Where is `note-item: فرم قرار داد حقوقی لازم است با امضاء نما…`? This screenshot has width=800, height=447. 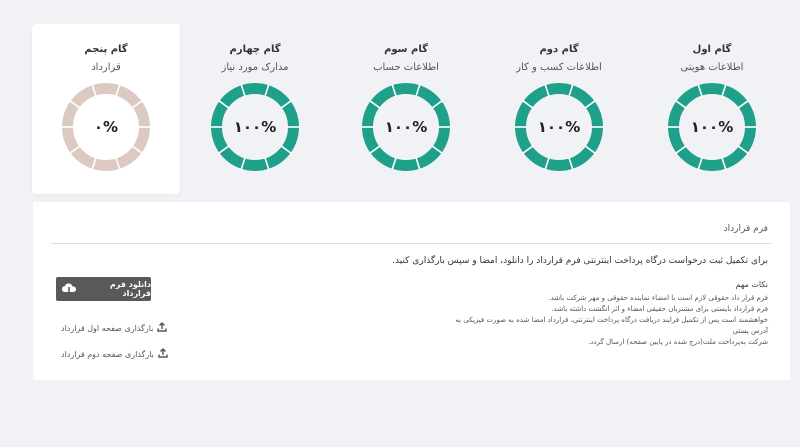
note-item: فرم قرار داد حقوقی لازم است با امضاء نما… is located at coordinates (658, 298).